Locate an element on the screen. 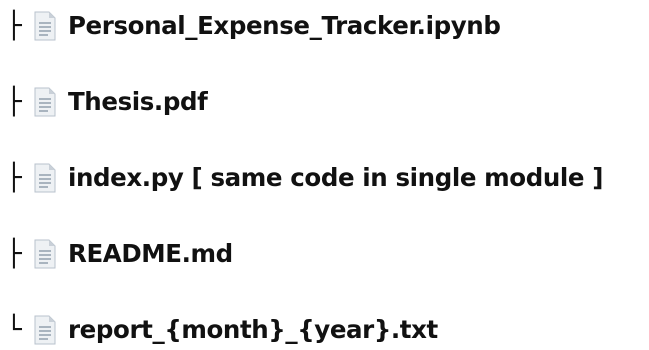 This screenshot has height=350, width=649. file-name: Thesis.pdf is located at coordinates (138, 101).